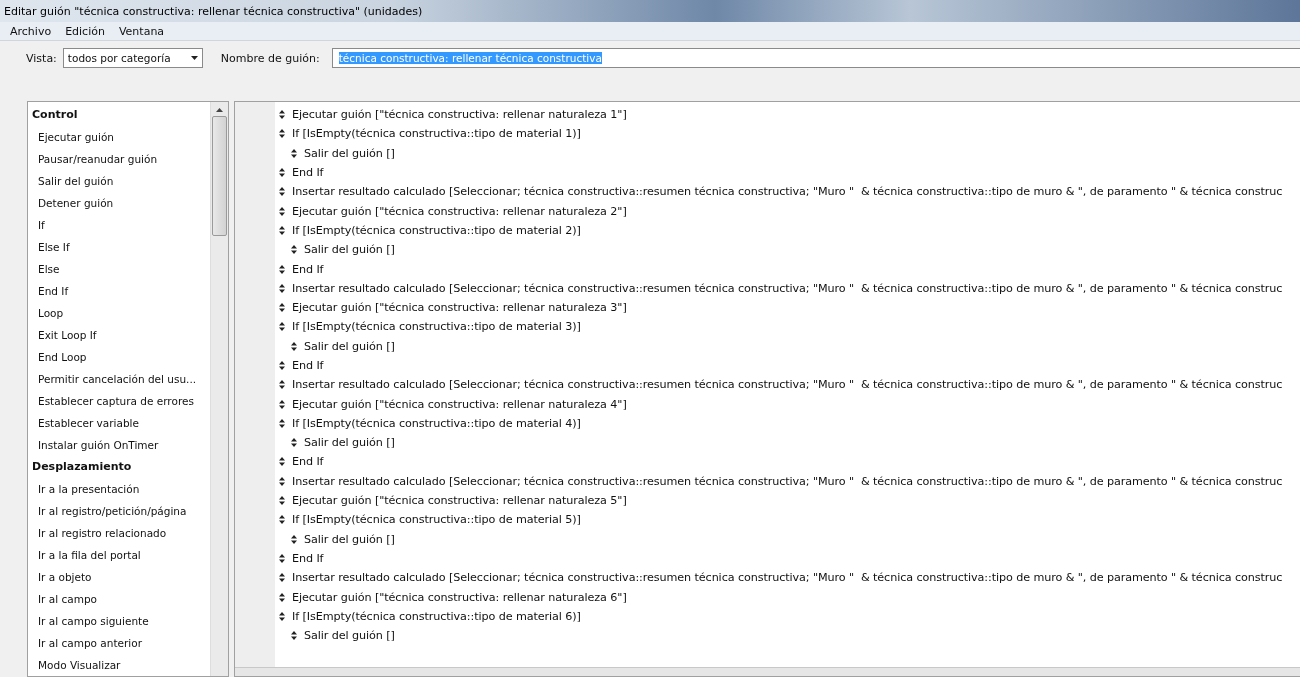  What do you see at coordinates (85, 31) in the screenshot?
I see `menu-item: Edición` at bounding box center [85, 31].